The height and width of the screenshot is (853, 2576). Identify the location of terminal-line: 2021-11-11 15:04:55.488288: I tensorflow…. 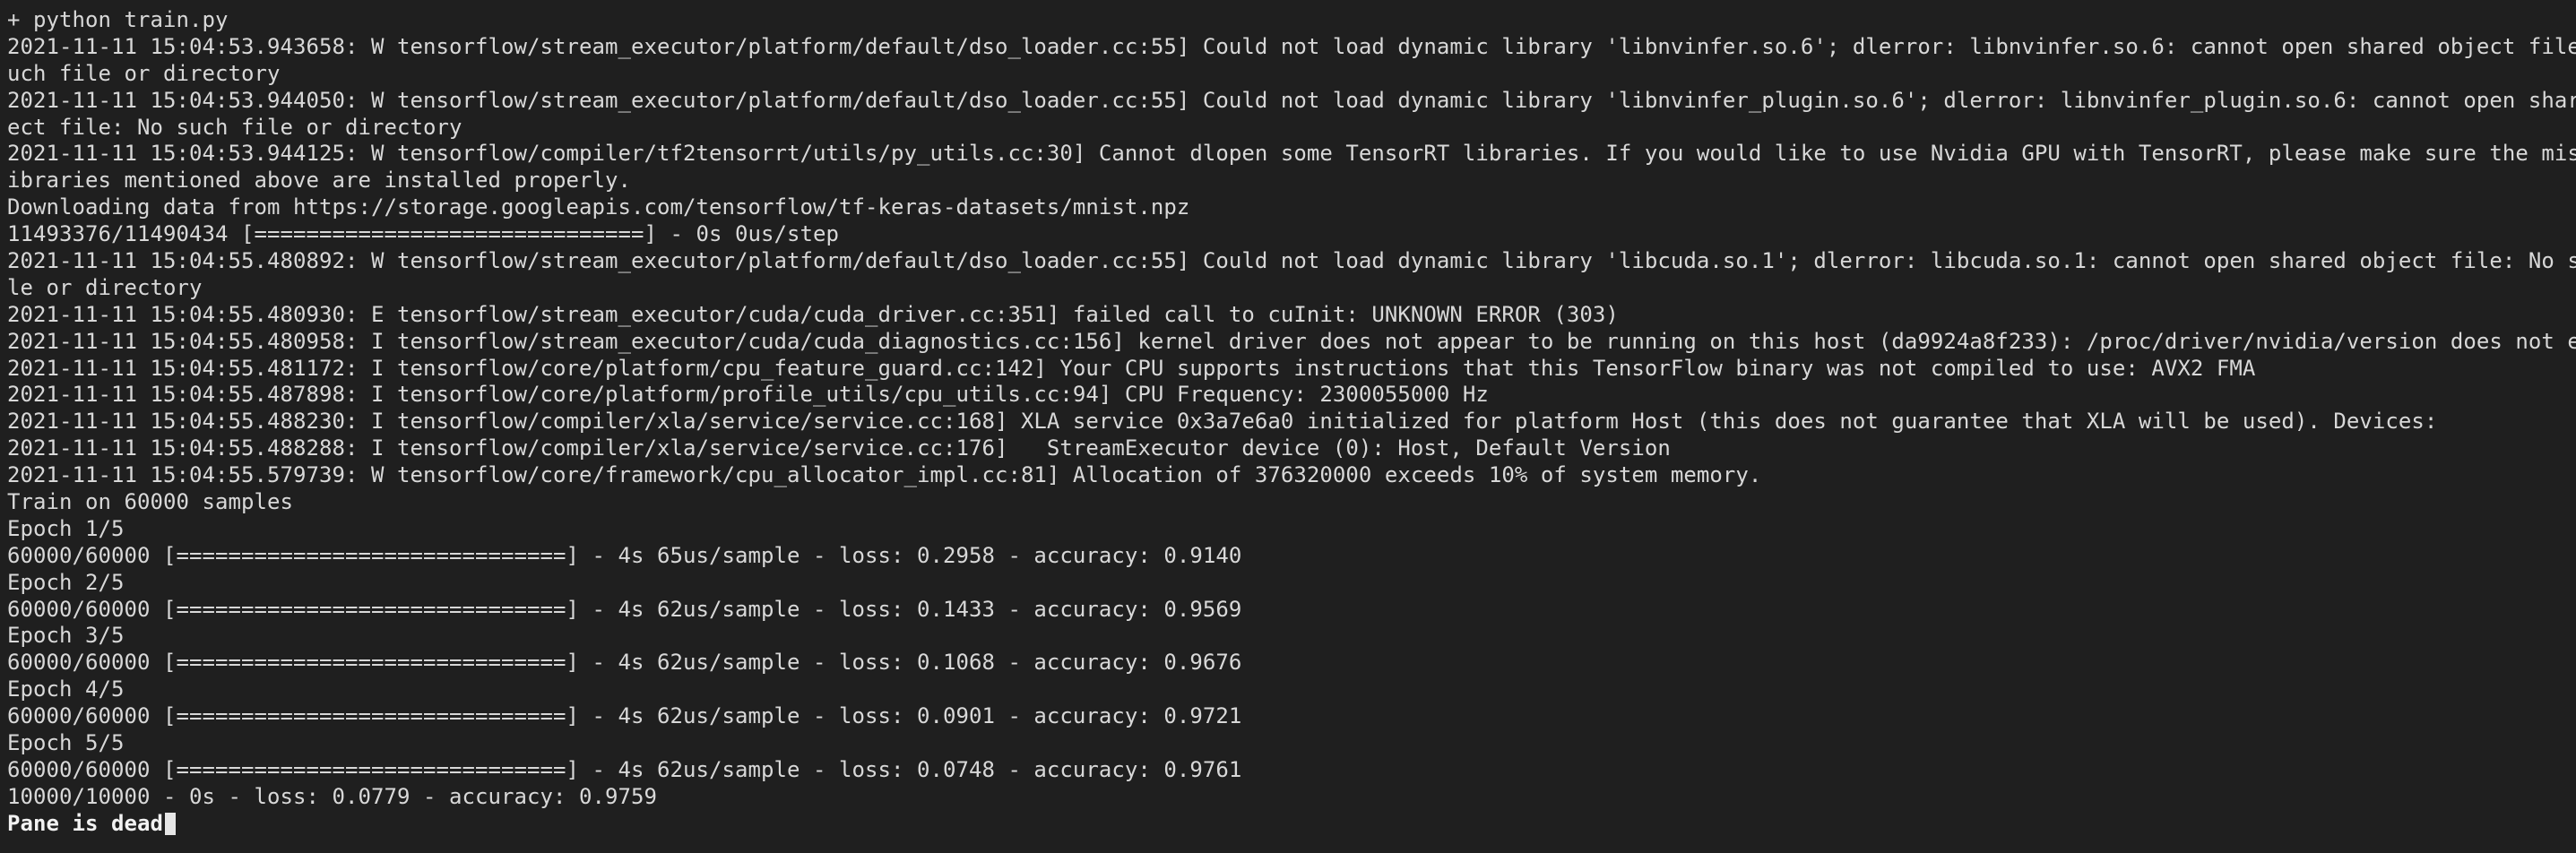
(839, 448).